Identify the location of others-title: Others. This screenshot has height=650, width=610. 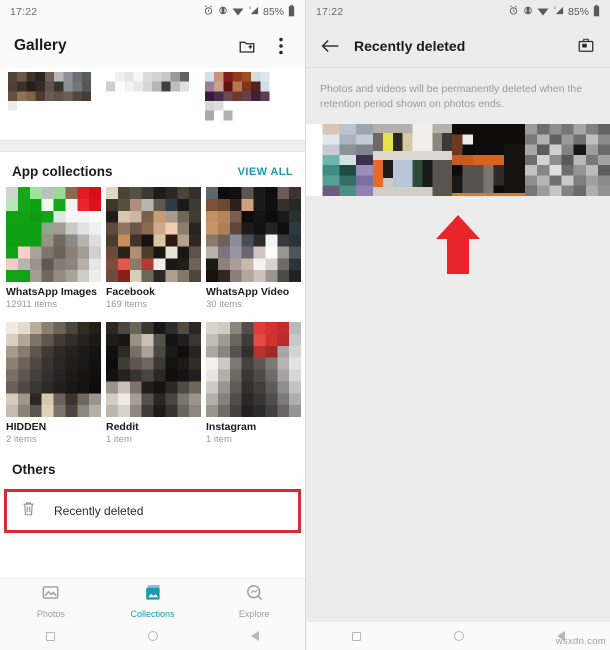
(34, 469).